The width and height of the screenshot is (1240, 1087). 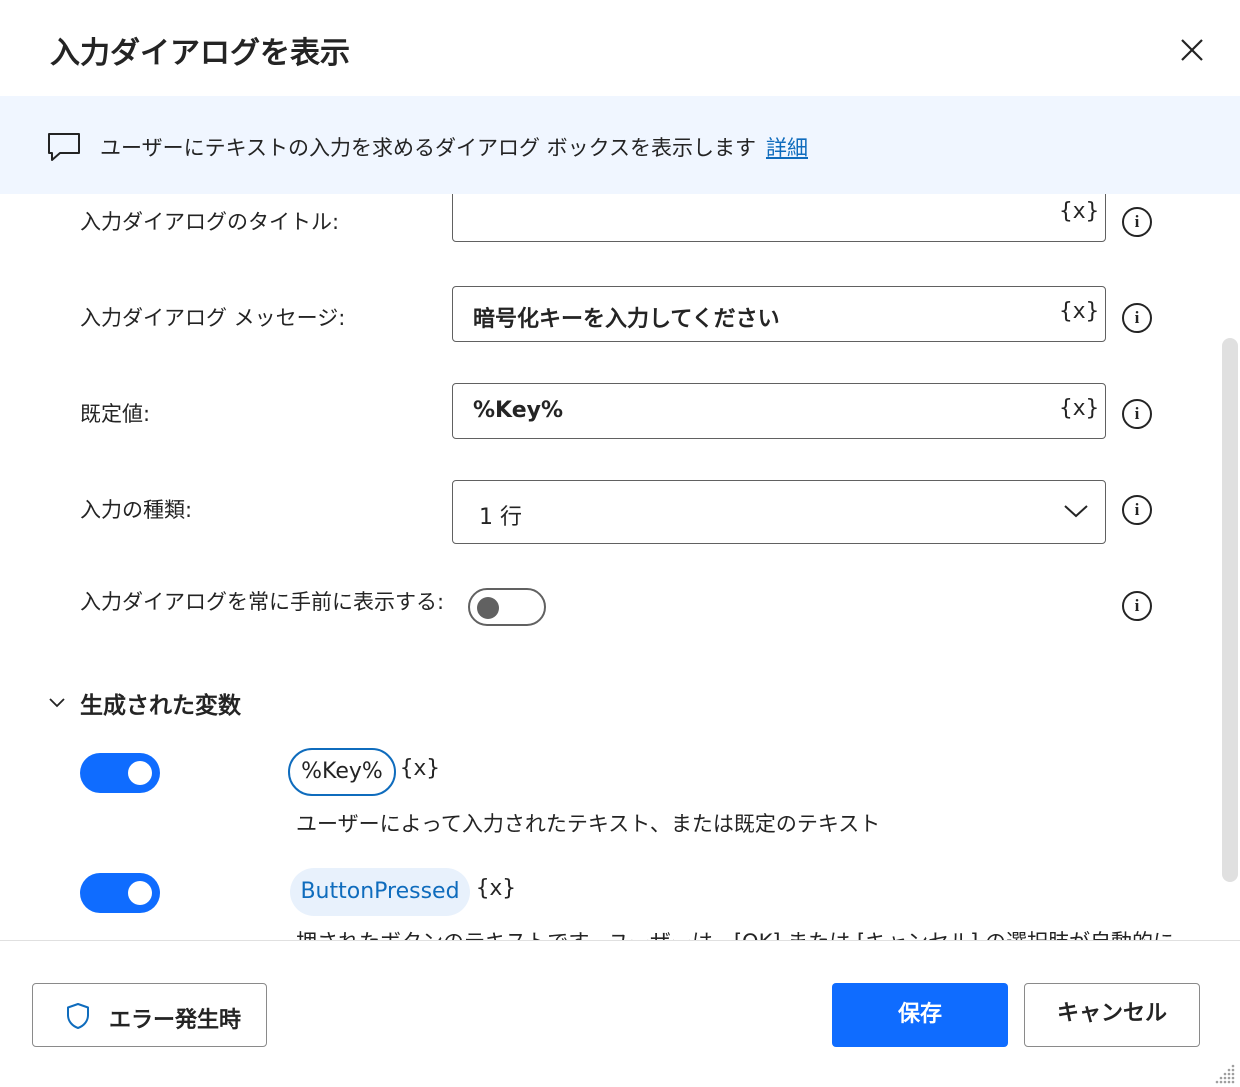 I want to click on always-on-top-label: 入力ダイアログを常に手前に表示する:, so click(x=262, y=602).